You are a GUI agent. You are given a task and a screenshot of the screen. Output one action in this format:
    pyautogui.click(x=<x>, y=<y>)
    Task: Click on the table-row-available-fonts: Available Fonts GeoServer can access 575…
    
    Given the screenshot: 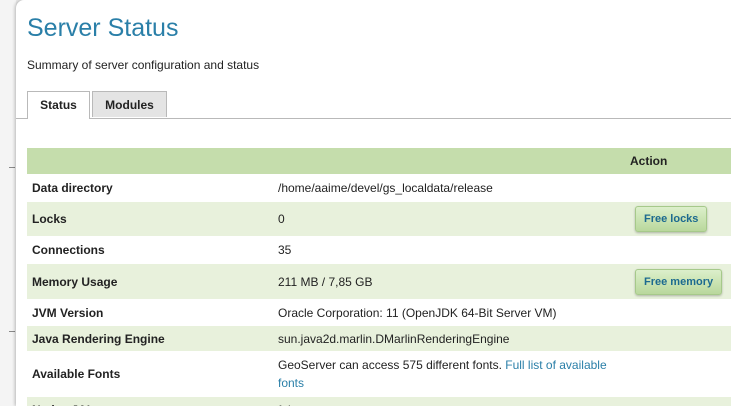 What is the action you would take?
    pyautogui.click(x=379, y=374)
    